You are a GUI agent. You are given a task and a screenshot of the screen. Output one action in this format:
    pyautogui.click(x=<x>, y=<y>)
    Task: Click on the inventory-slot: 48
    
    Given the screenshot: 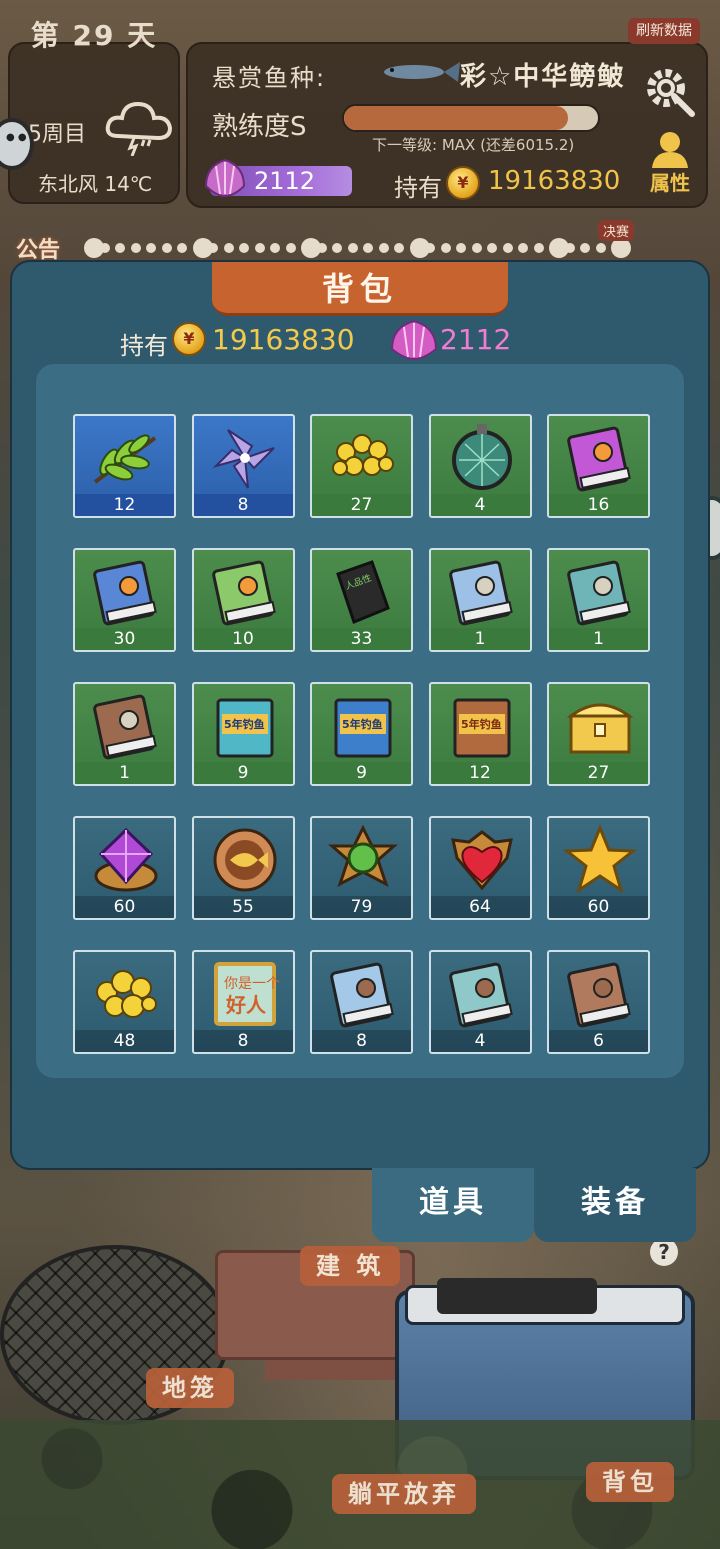 What is the action you would take?
    pyautogui.click(x=124, y=1002)
    